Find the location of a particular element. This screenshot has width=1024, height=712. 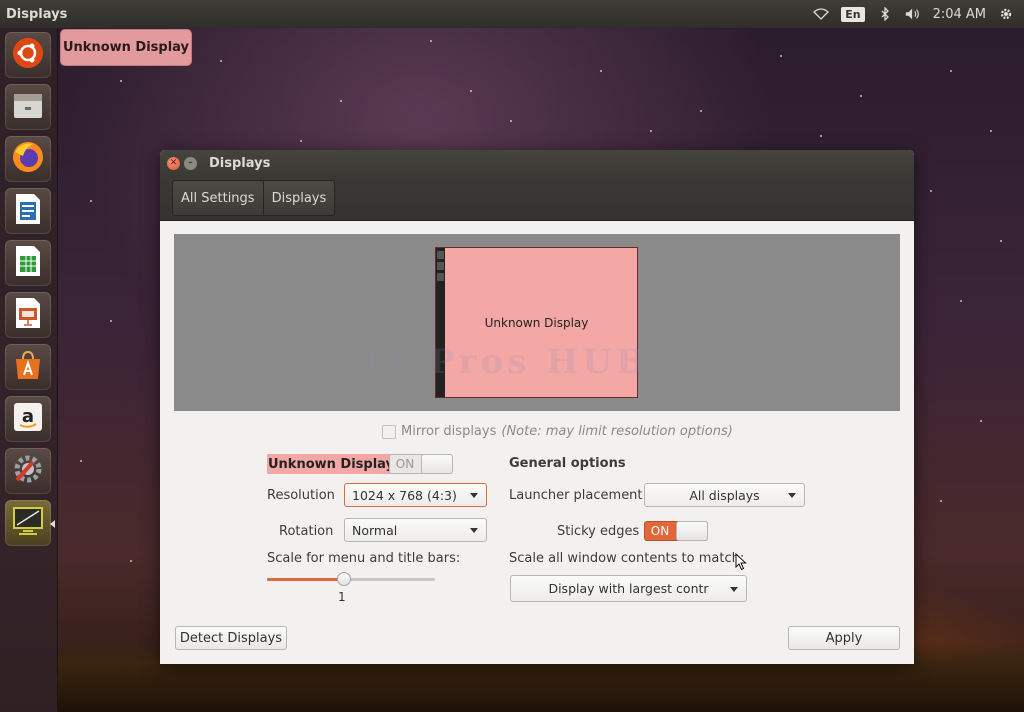

launcher-placement-select: All displays is located at coordinates (724, 495).